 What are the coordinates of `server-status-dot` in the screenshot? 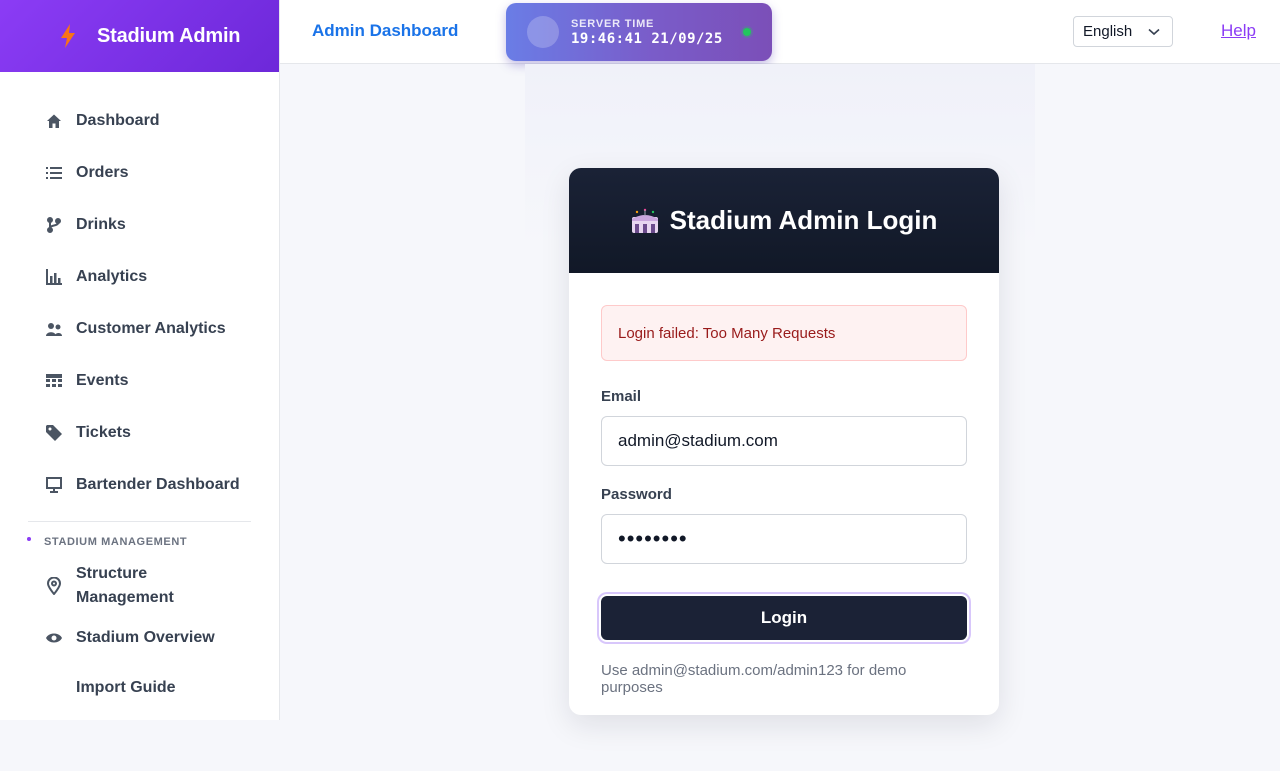 It's located at (747, 32).